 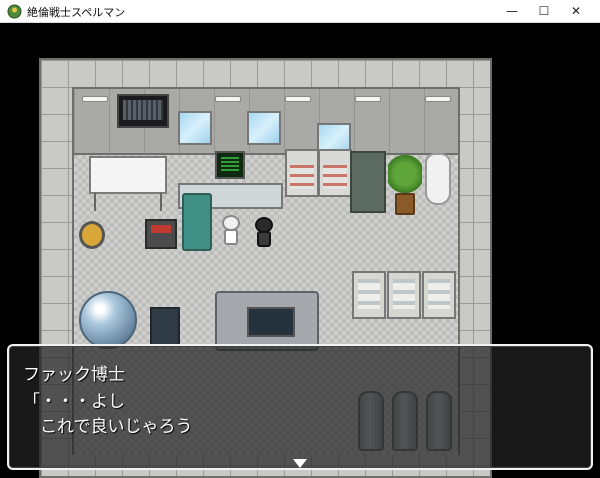 I want to click on whiteboard-stand, so click(x=128, y=202).